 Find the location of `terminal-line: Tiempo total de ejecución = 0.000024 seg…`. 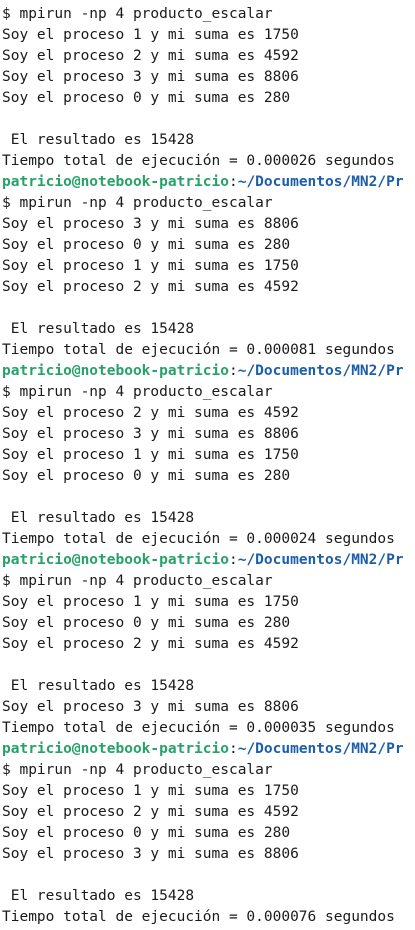

terminal-line: Tiempo total de ejecución = 0.000024 seg… is located at coordinates (198, 539).